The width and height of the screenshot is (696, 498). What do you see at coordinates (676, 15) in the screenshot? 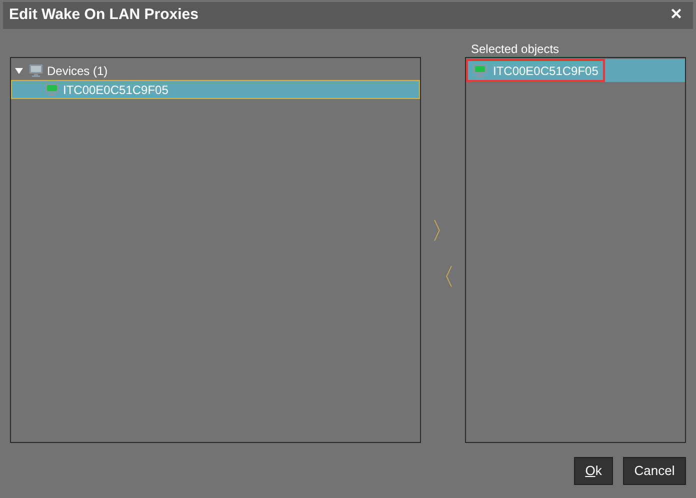
I see `close-button: ✕` at bounding box center [676, 15].